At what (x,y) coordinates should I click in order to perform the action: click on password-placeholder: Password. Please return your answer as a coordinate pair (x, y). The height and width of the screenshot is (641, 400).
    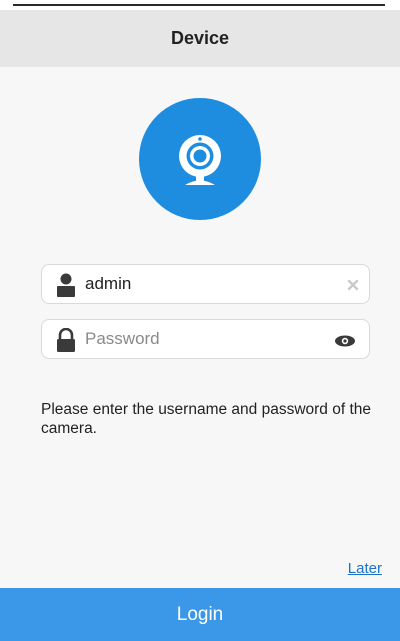
    Looking at the image, I should click on (122, 339).